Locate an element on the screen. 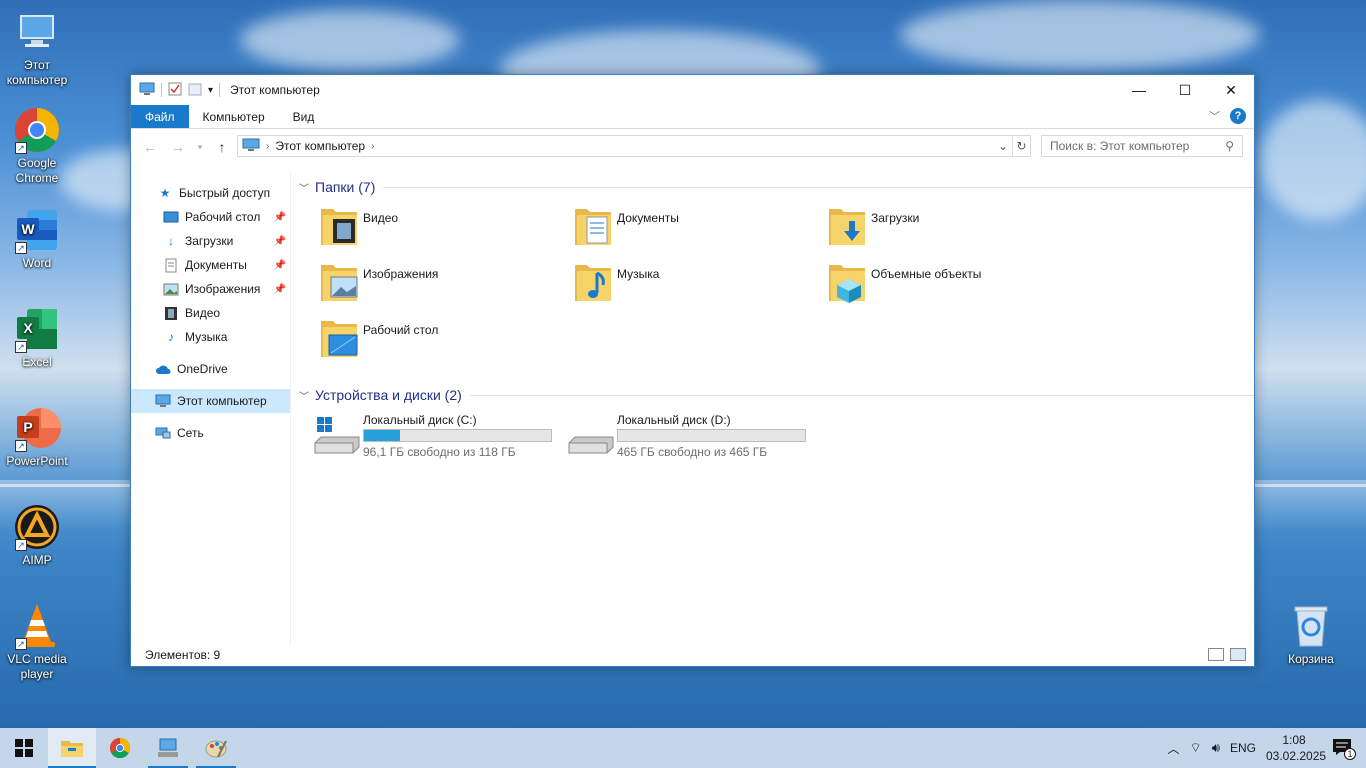  expand-ribbon-icon: ﹀ is located at coordinates (1214, 116).